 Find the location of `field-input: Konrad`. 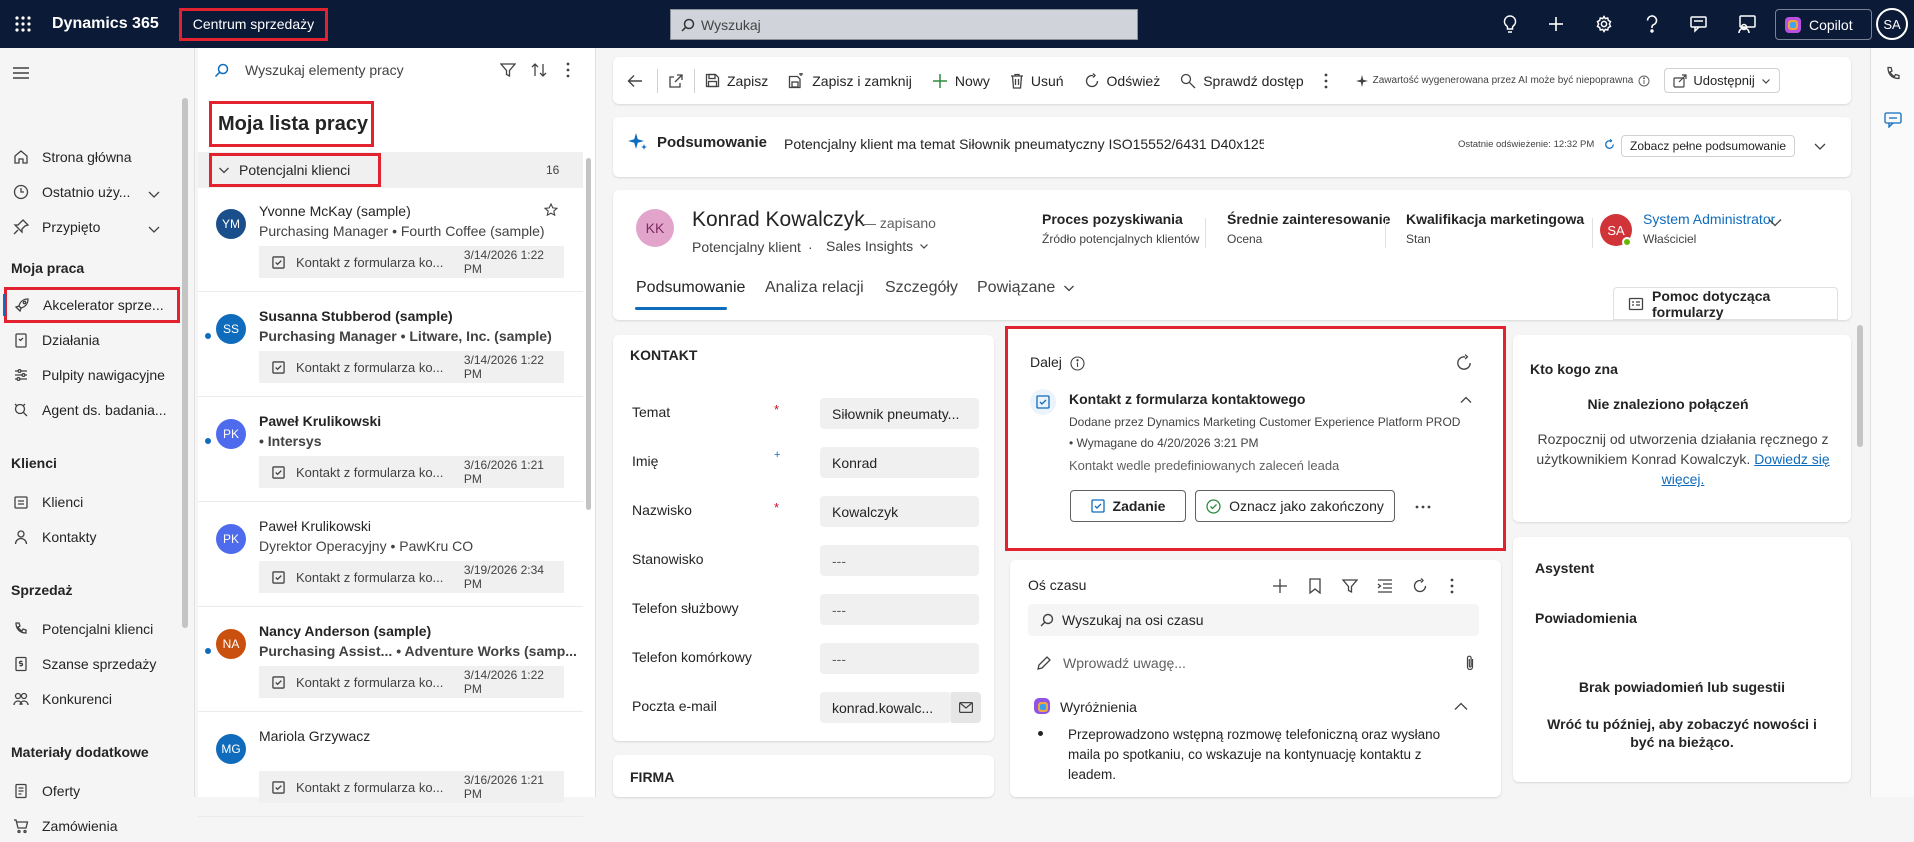

field-input: Konrad is located at coordinates (899, 462).